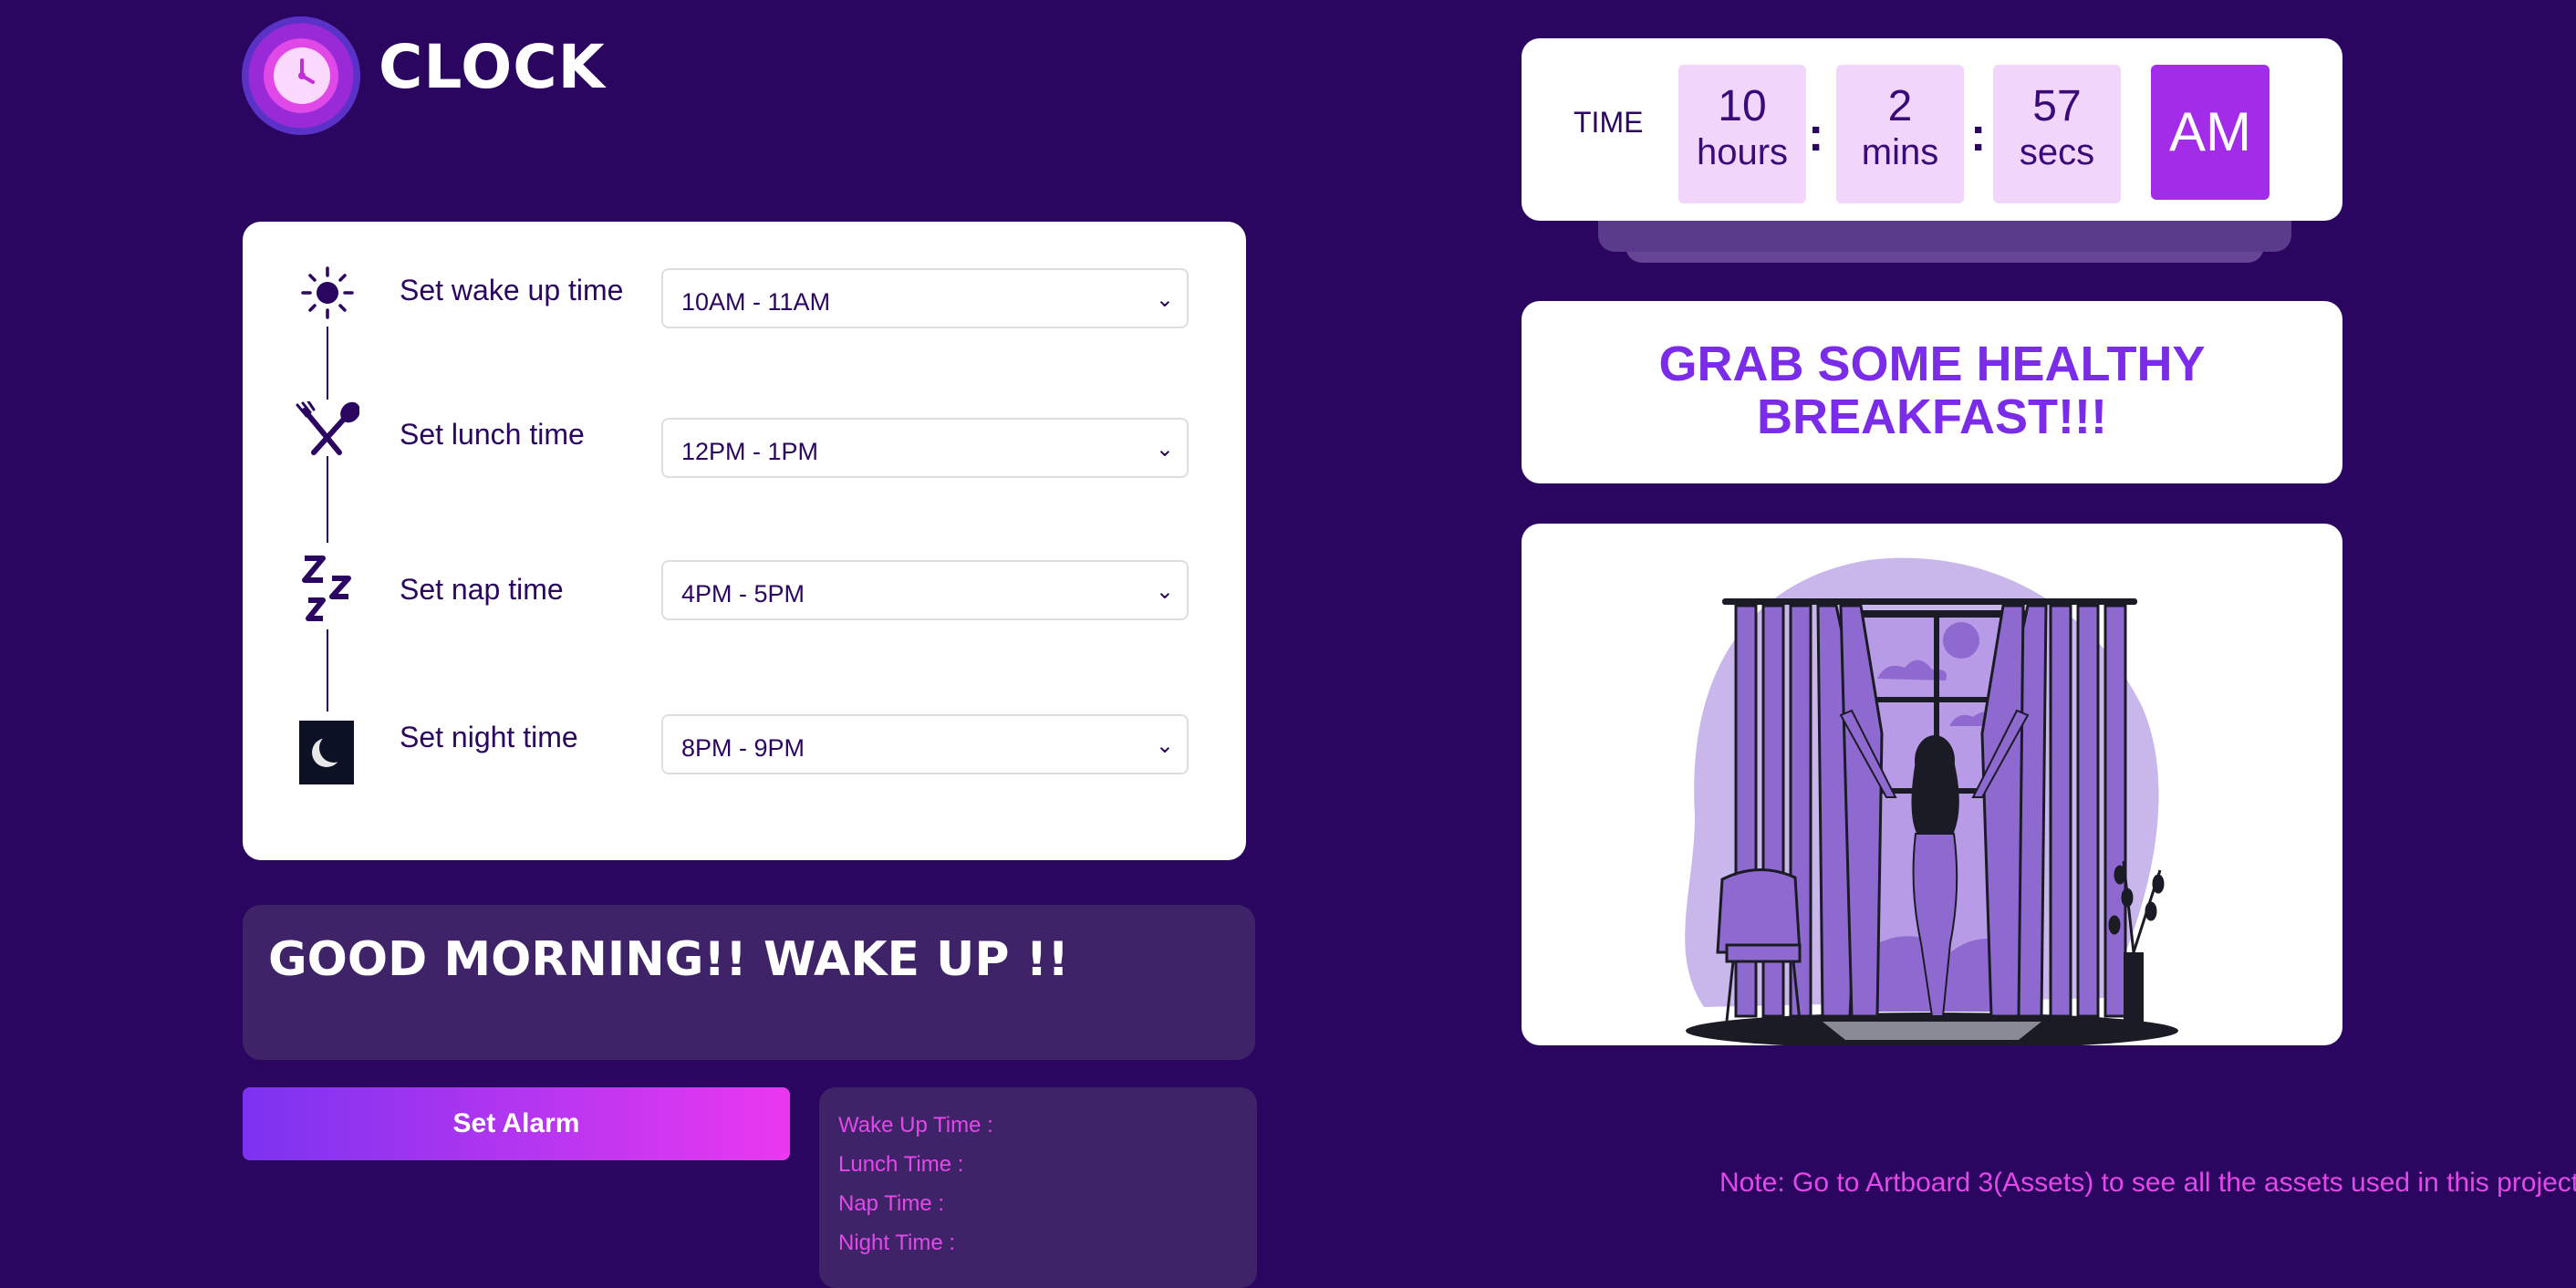 This screenshot has height=1288, width=2576. I want to click on lunch-time-select: 12PM - 1PM ⌄, so click(925, 448).